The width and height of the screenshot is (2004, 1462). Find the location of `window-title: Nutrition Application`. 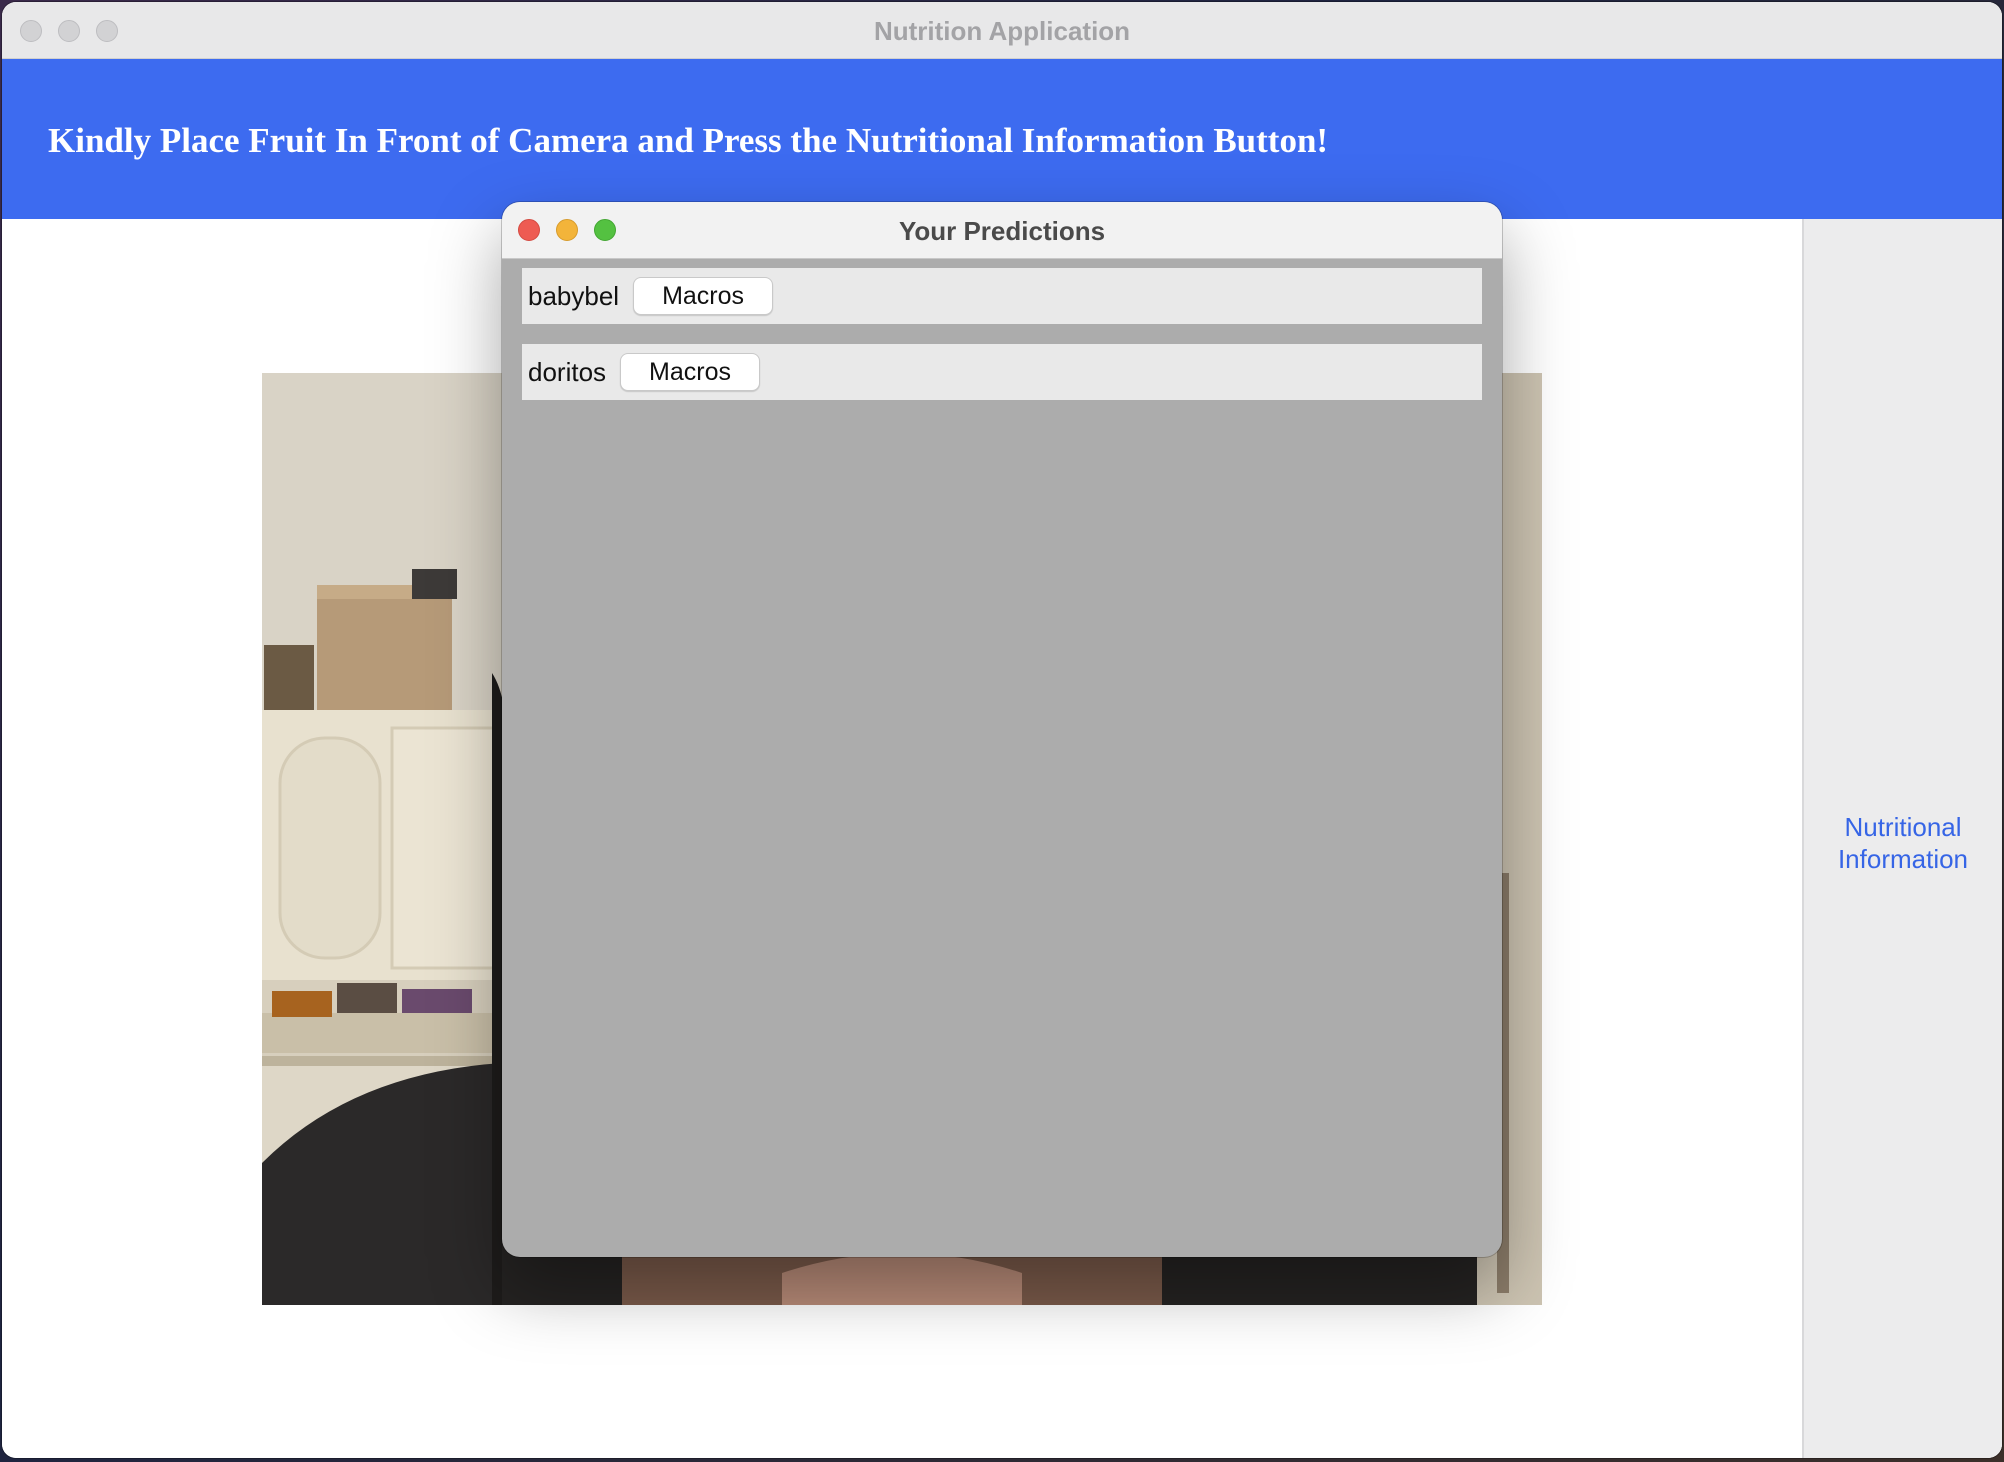

window-title: Nutrition Application is located at coordinates (1002, 31).